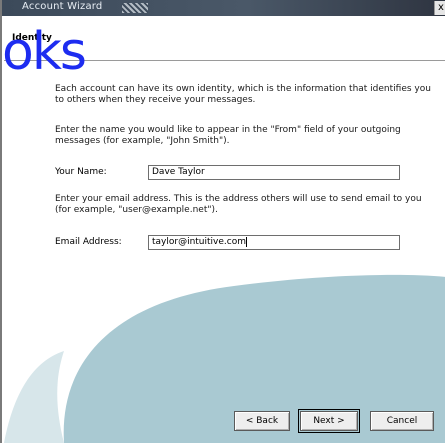  Describe the element at coordinates (62, 6) in the screenshot. I see `window-title: Account Wizard` at that location.